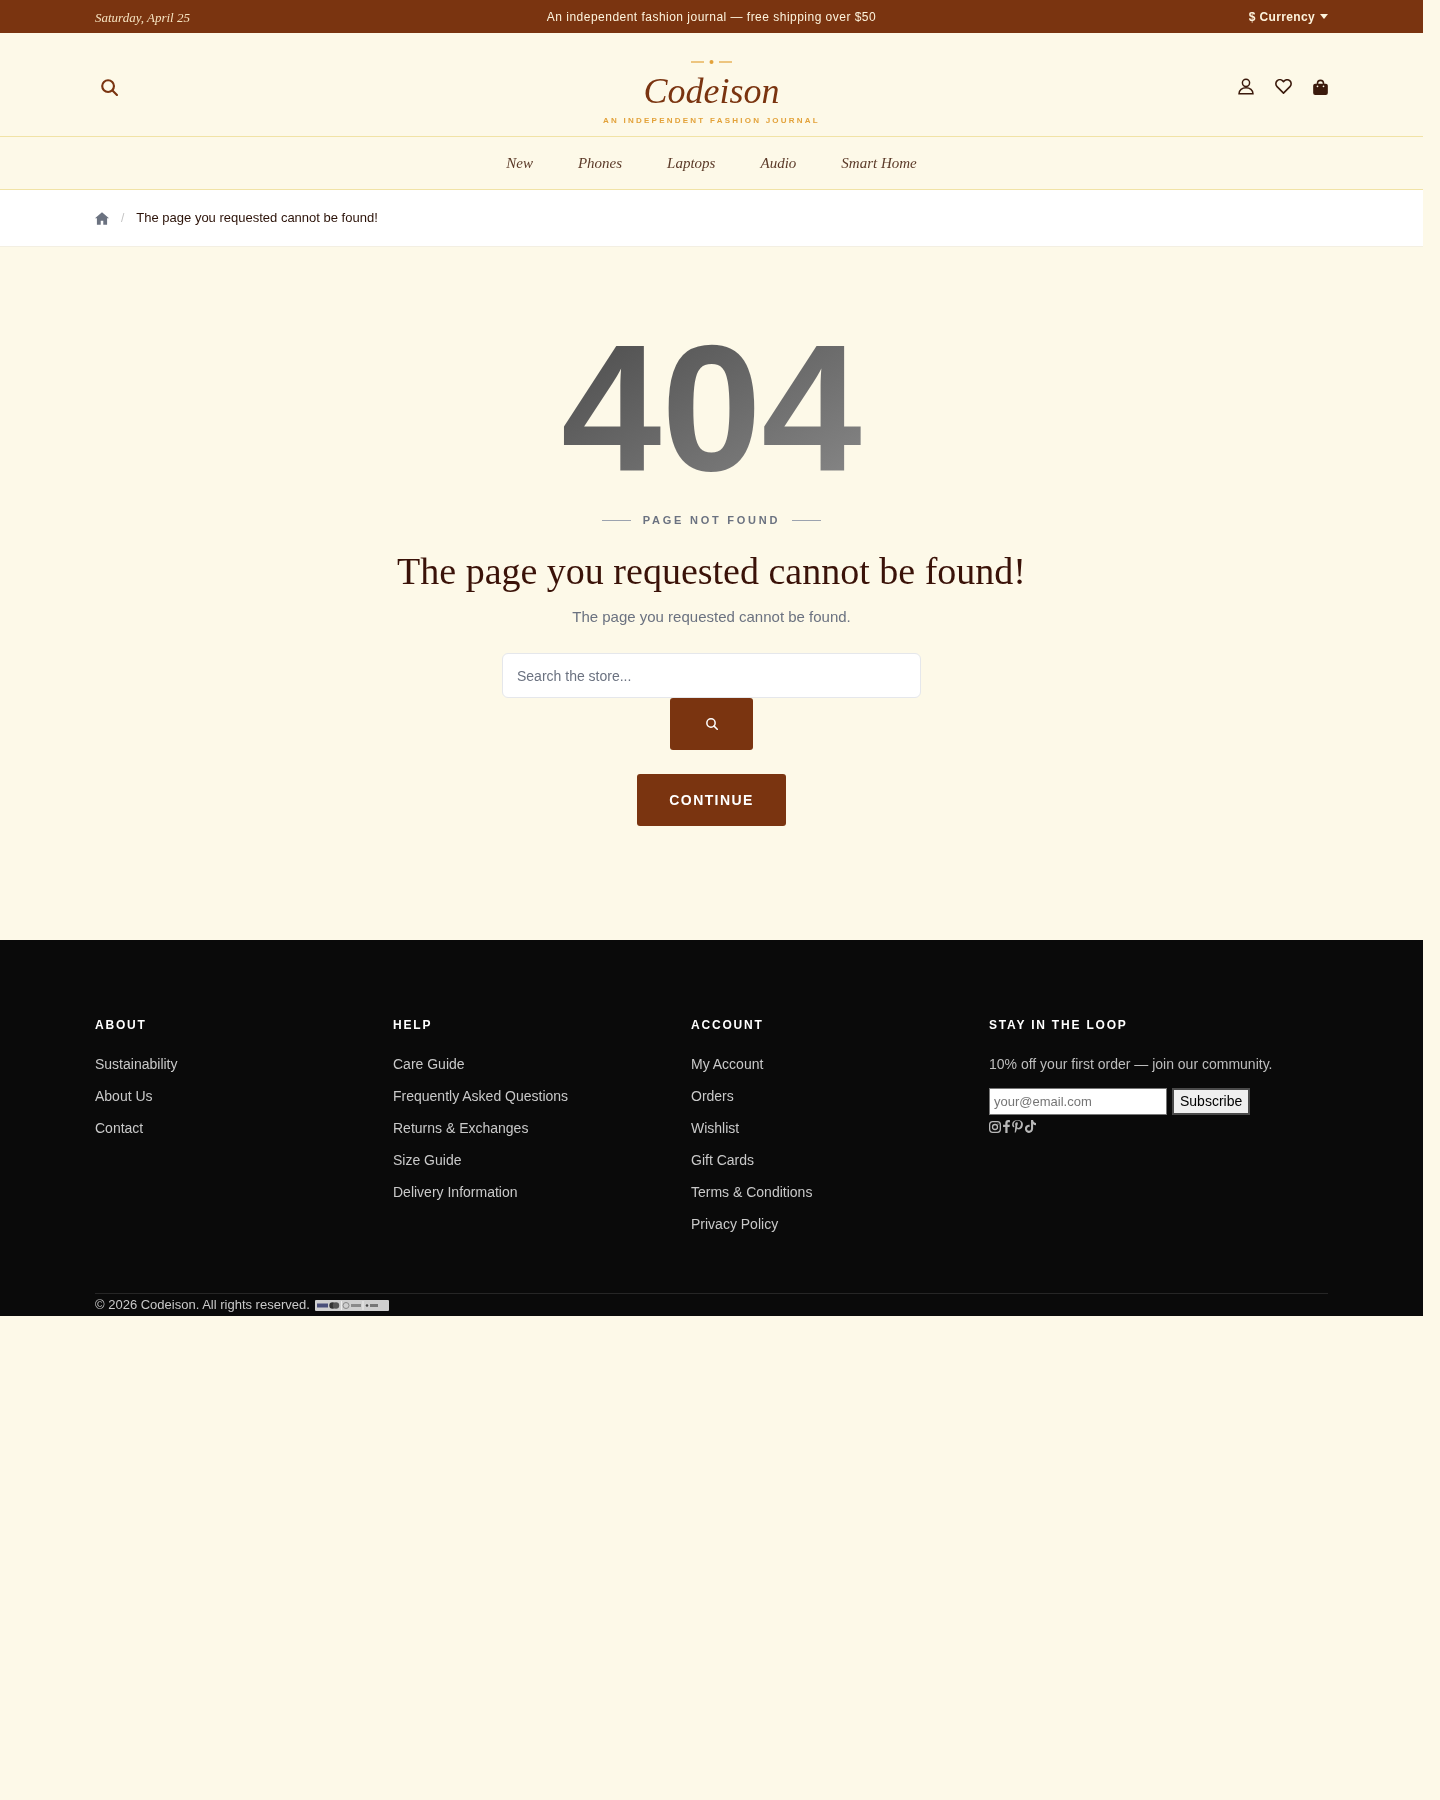 The height and width of the screenshot is (1800, 1440). What do you see at coordinates (119, 1128) in the screenshot?
I see `footer-link: Contact` at bounding box center [119, 1128].